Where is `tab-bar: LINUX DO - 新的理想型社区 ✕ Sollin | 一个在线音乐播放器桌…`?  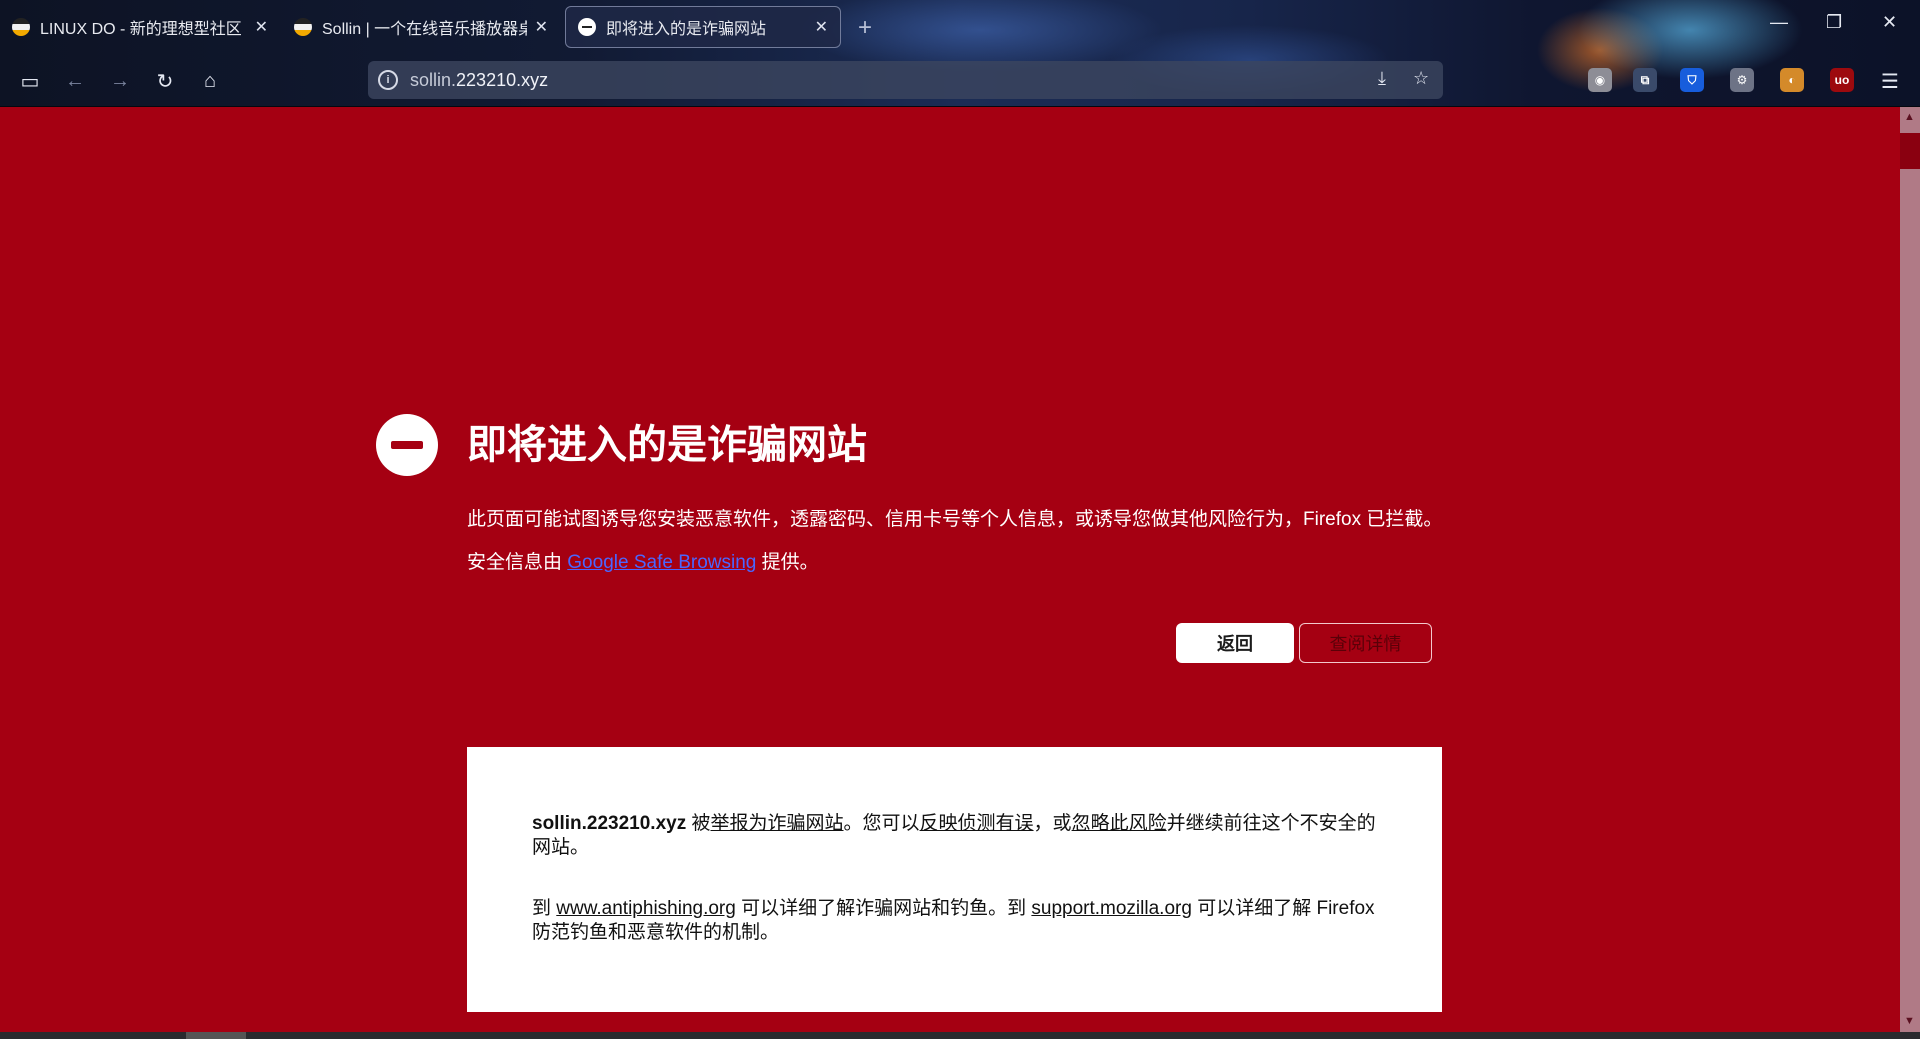 tab-bar: LINUX DO - 新的理想型社区 ✕ Sollin | 一个在线音乐播放器桌… is located at coordinates (960, 27).